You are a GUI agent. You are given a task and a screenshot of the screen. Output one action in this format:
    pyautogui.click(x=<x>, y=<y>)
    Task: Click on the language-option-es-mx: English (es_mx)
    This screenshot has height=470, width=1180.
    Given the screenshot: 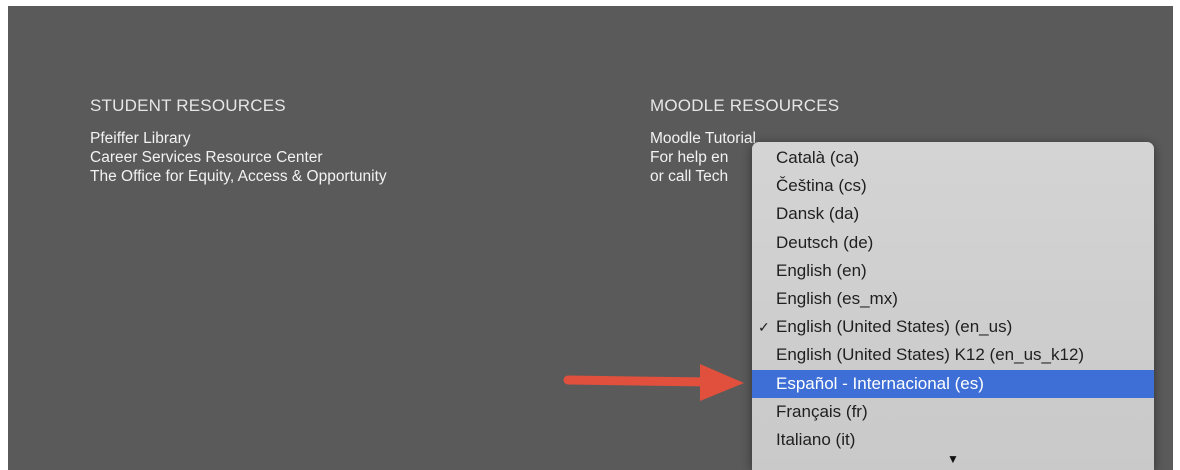 What is the action you would take?
    pyautogui.click(x=953, y=299)
    